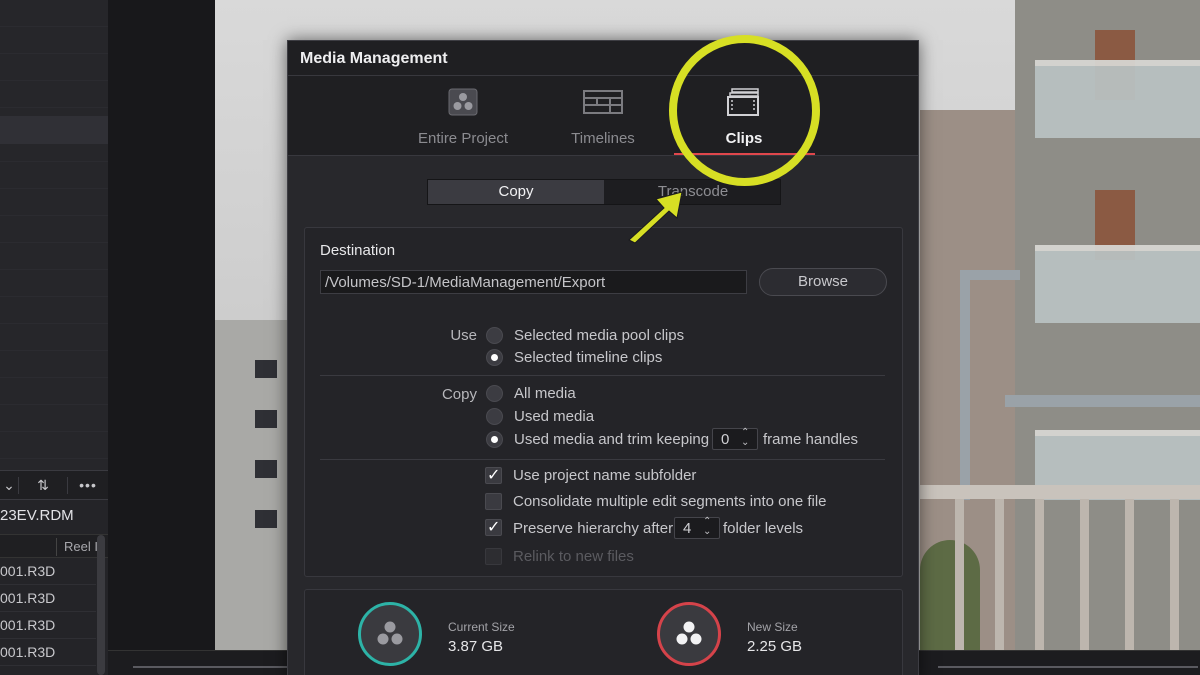 Image resolution: width=1200 pixels, height=675 pixels. I want to click on use-radio-timeline, so click(494, 357).